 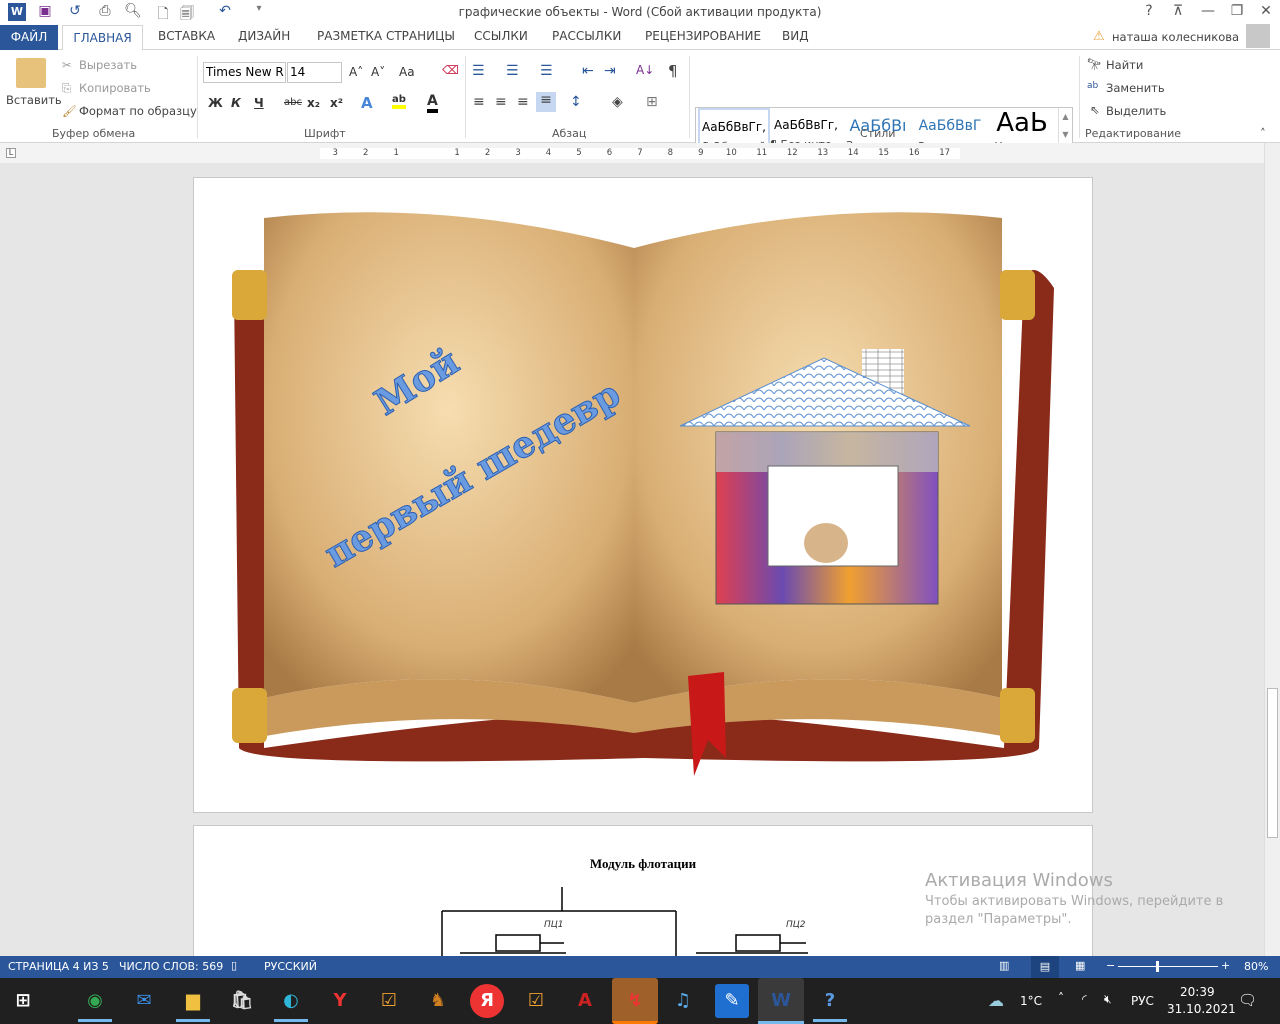 I want to click on strikethrough-button: abc, so click(x=293, y=102).